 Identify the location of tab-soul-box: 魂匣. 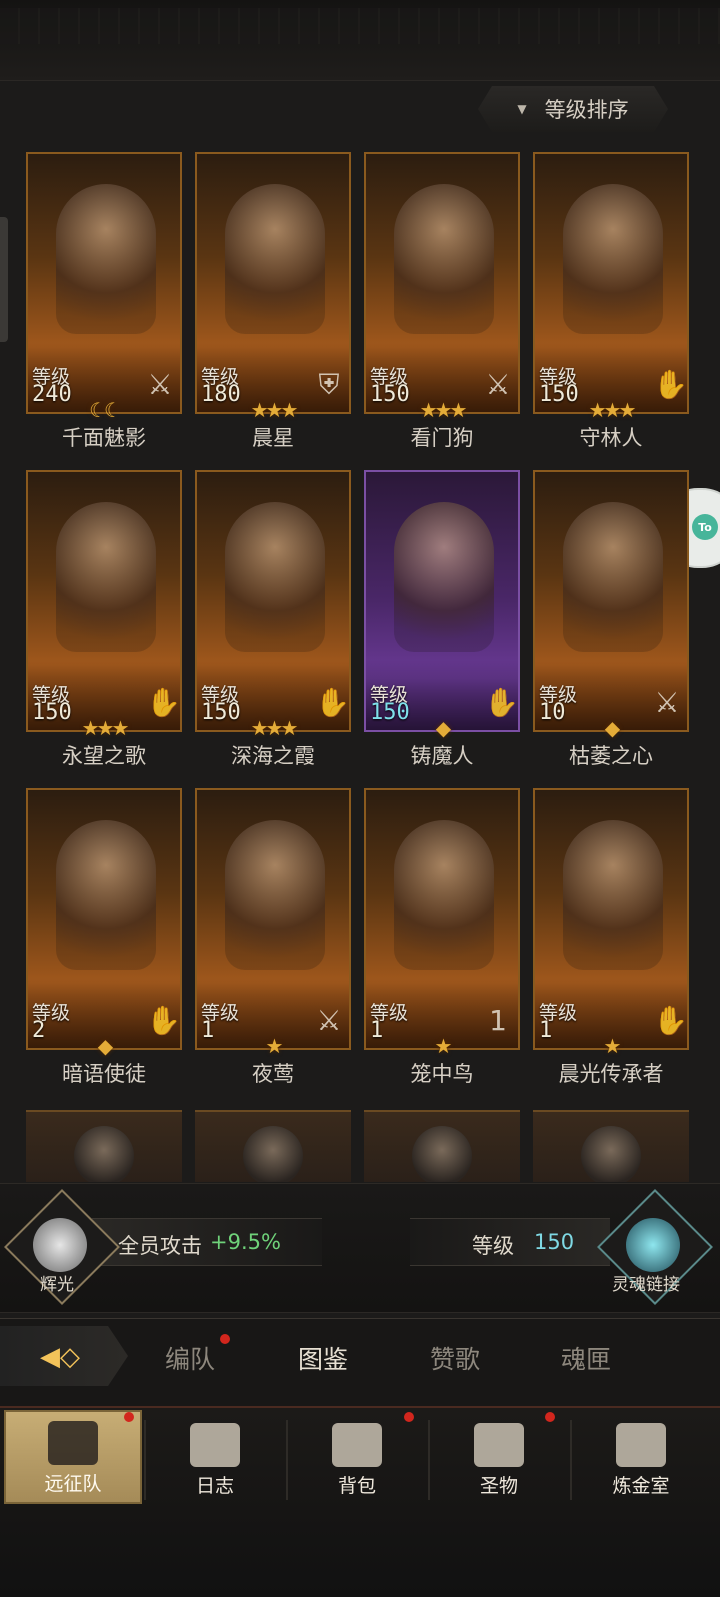
(586, 1358).